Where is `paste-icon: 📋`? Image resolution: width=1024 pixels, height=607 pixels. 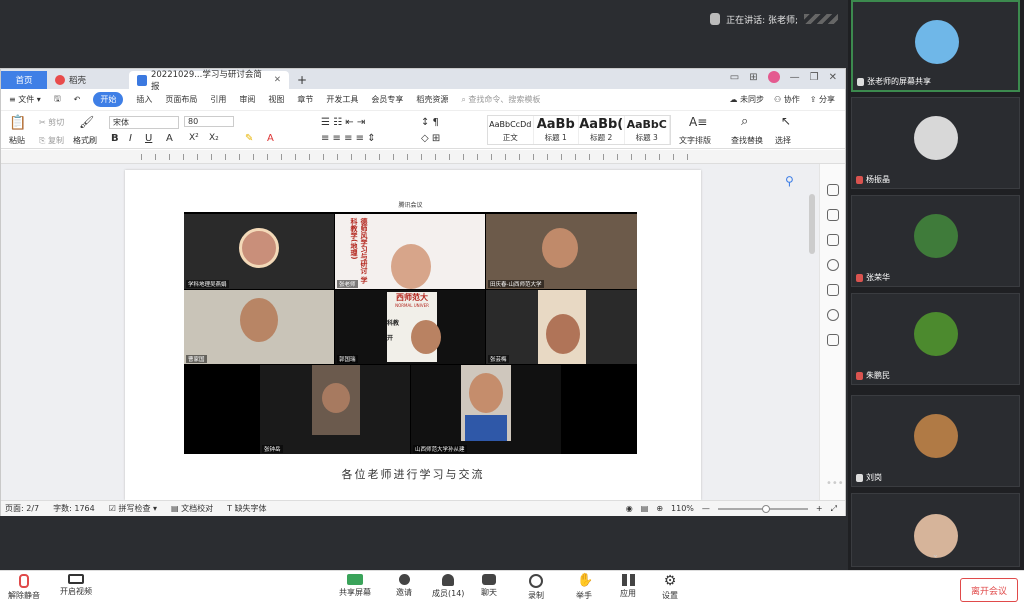
paste-icon: 📋 is located at coordinates (17, 123).